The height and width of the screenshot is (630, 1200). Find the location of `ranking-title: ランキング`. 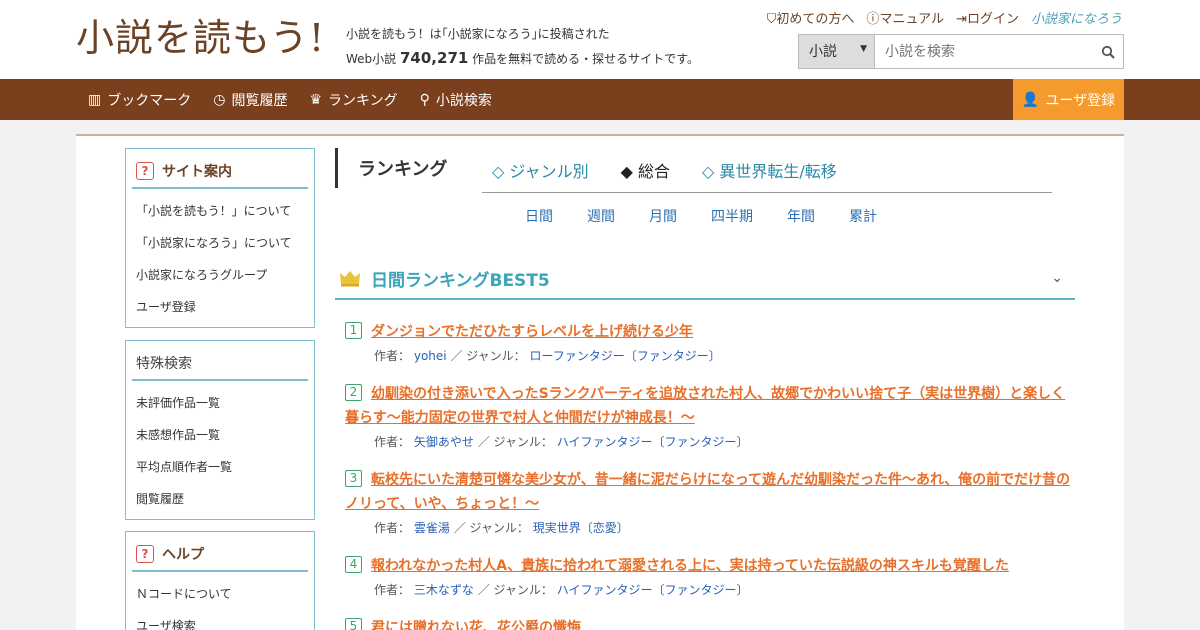

ranking-title: ランキング is located at coordinates (403, 169).